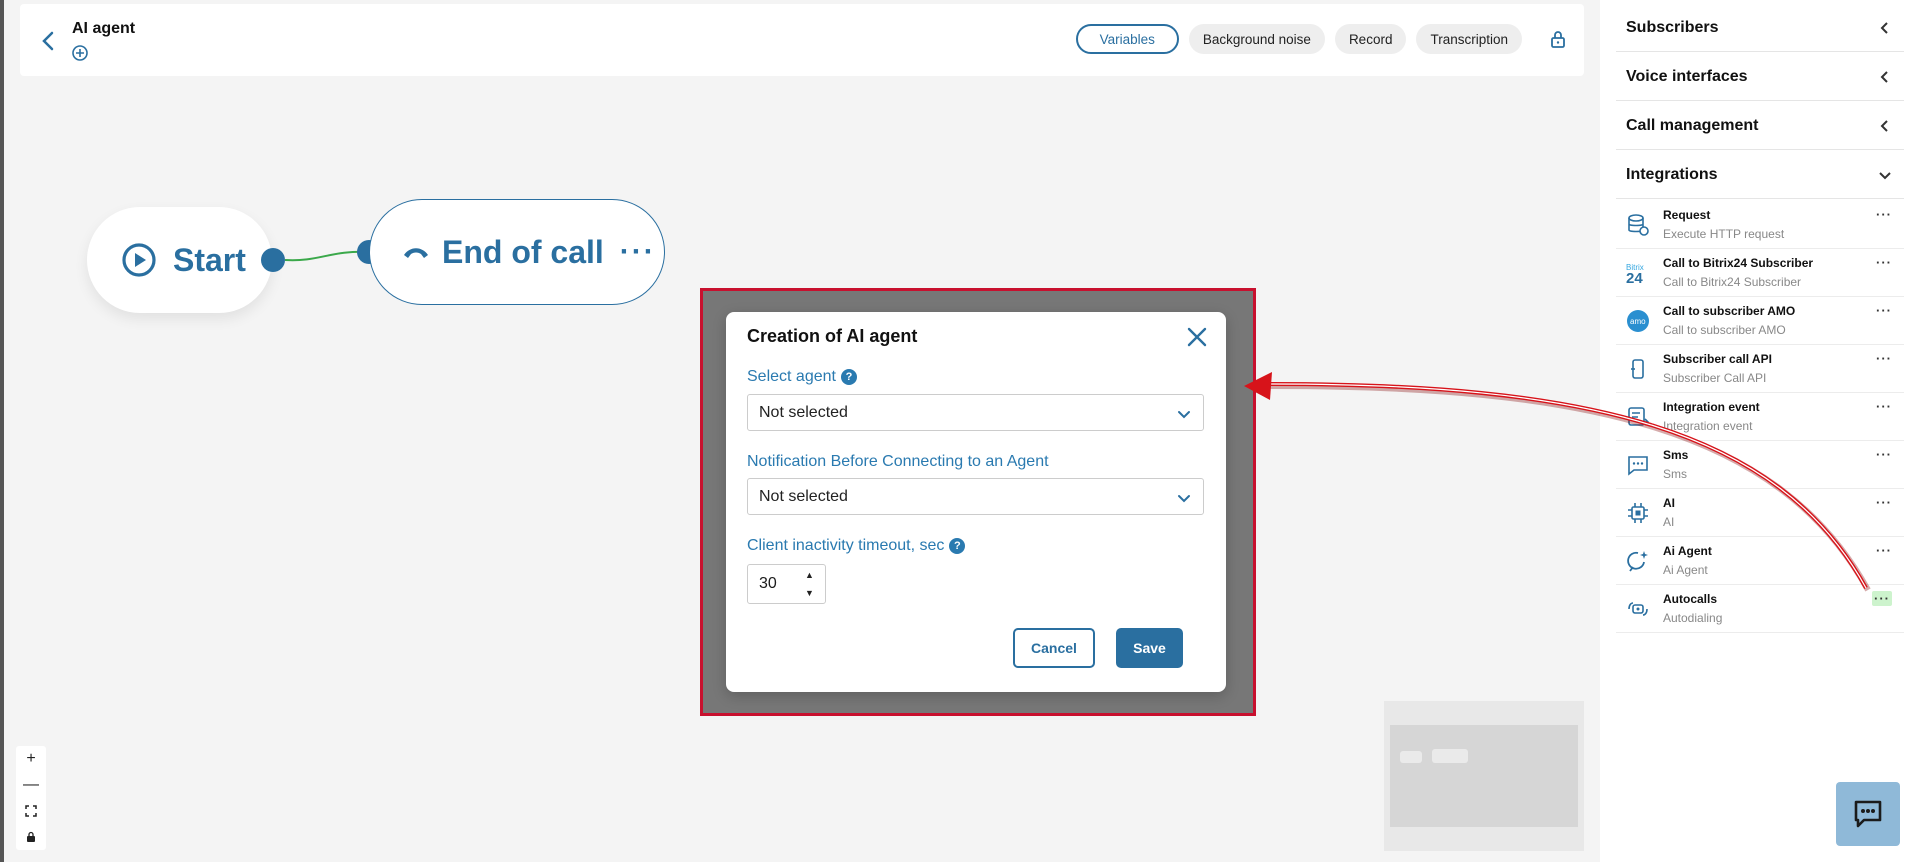  What do you see at coordinates (975, 412) in the screenshot?
I see `select-agent-dropdown: Not selected` at bounding box center [975, 412].